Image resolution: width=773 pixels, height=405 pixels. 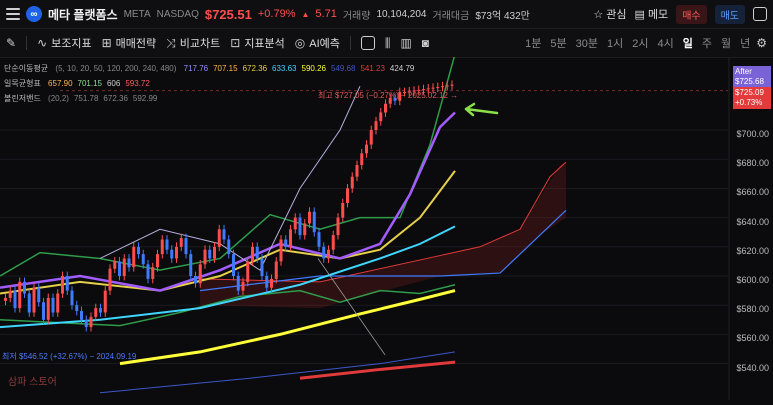 I want to click on after-hours-badge: After $725.68, so click(x=752, y=77).